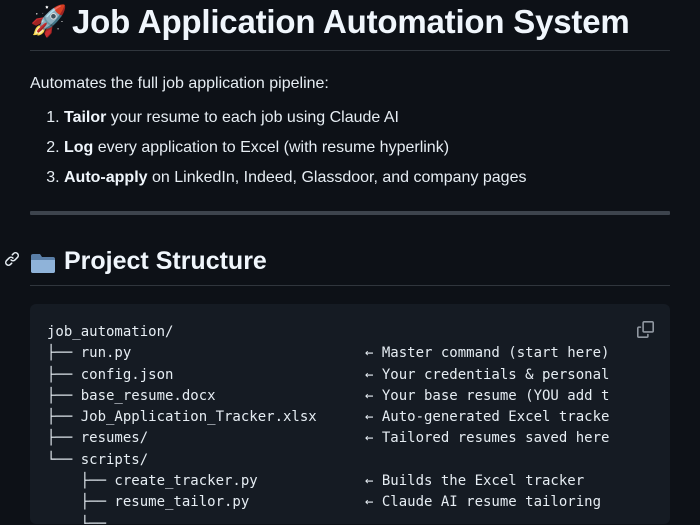  Describe the element at coordinates (487, 353) in the screenshot. I see `code-comment: ← Master command (start here)` at that location.